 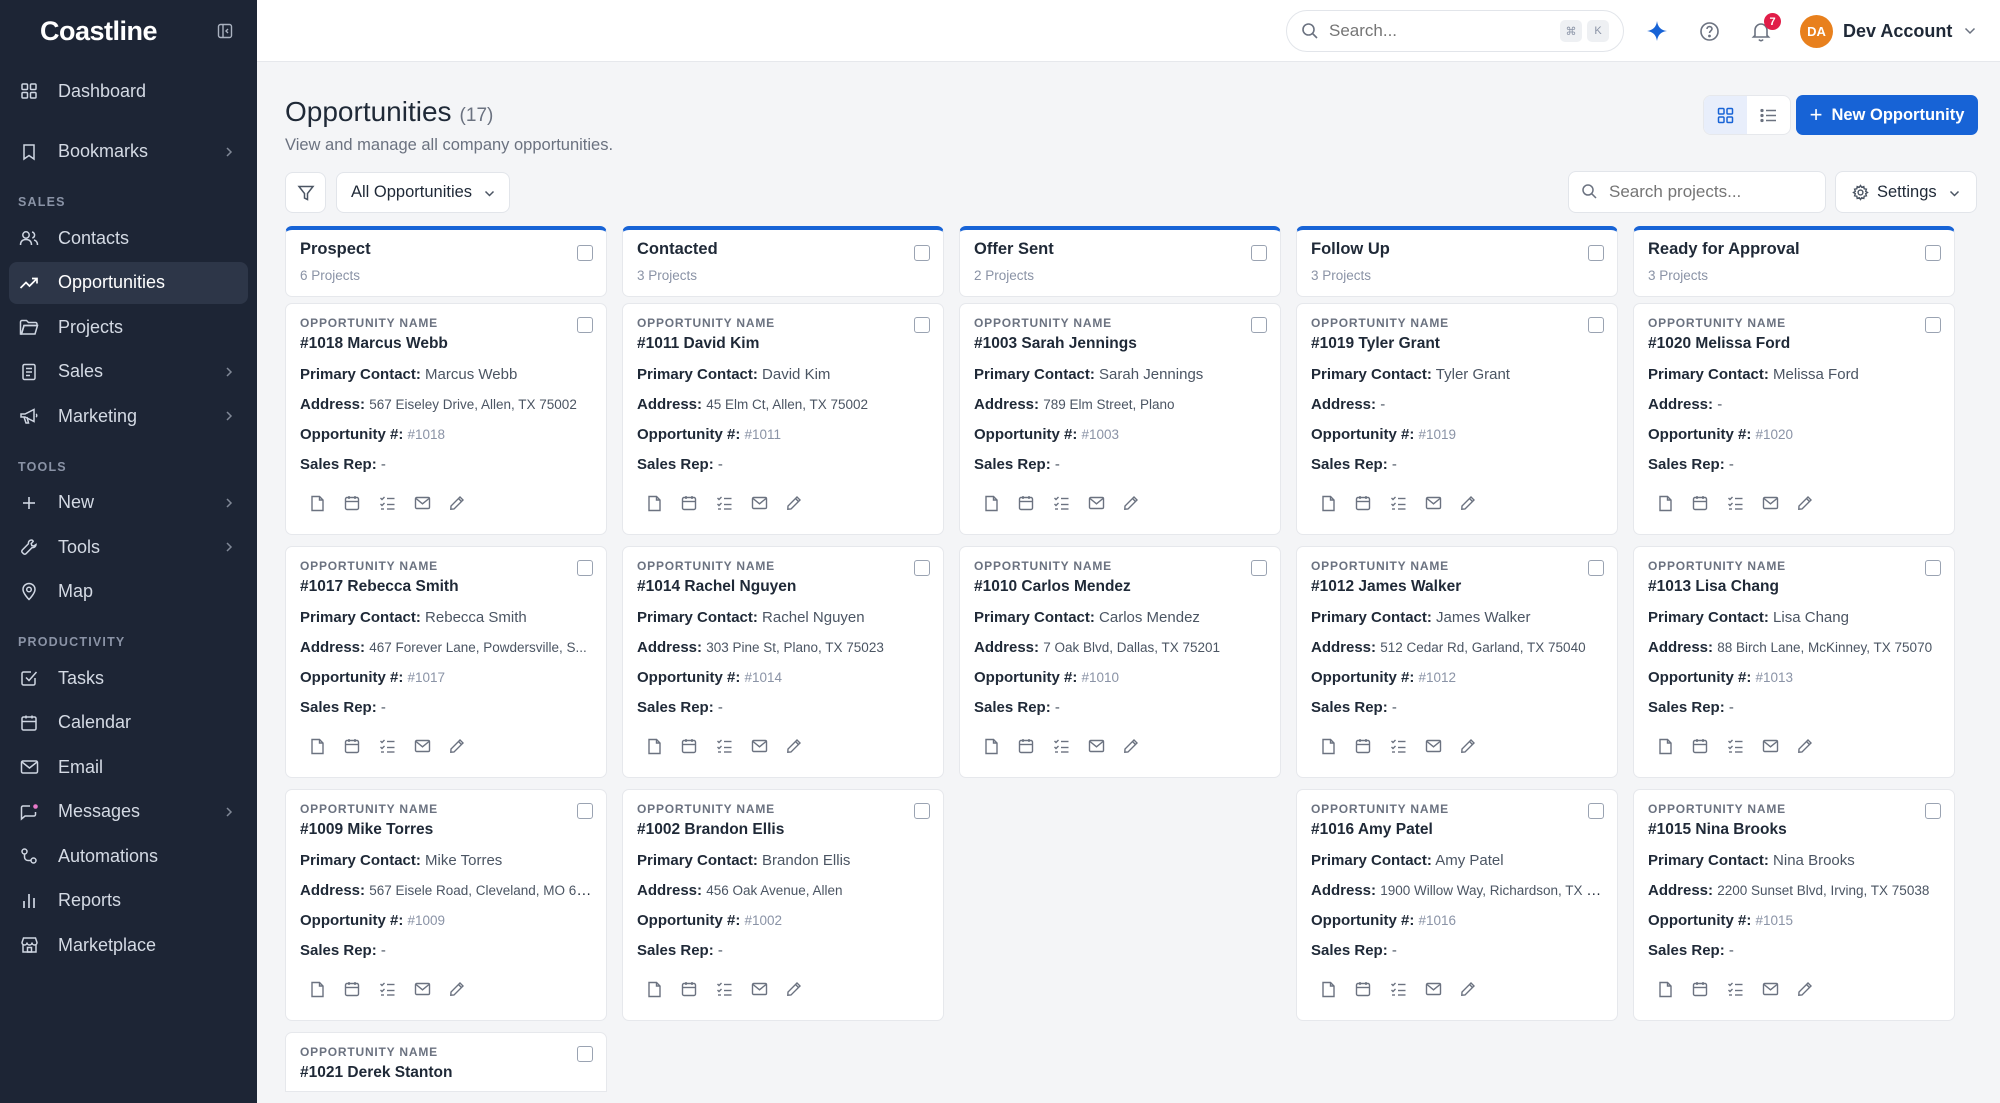 What do you see at coordinates (783, 587) in the screenshot?
I see `opportunity-name: #1014 Rachel Nguyen` at bounding box center [783, 587].